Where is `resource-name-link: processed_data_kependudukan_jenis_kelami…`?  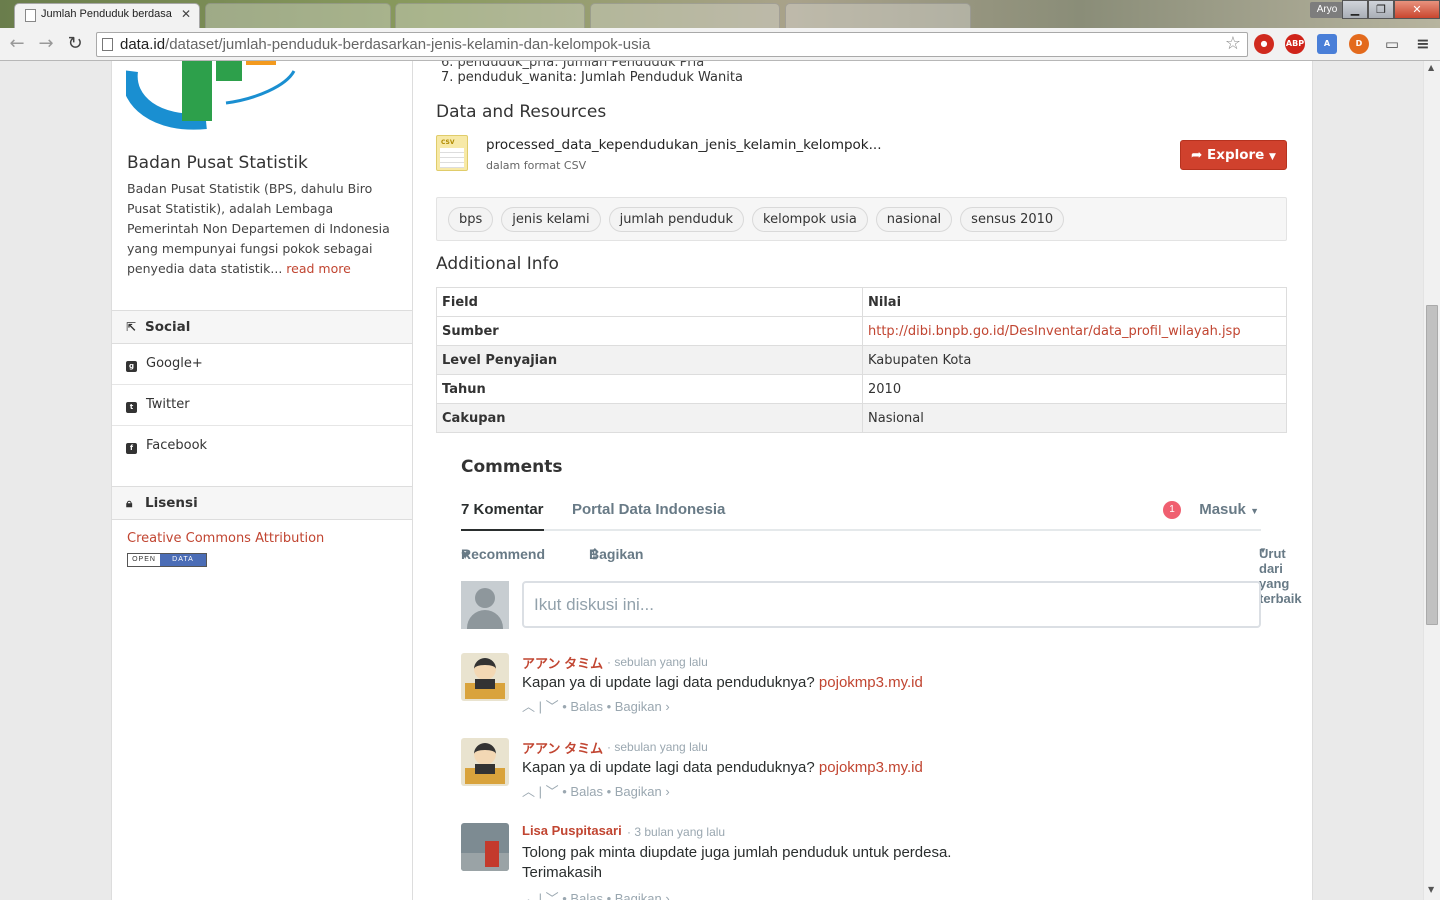 resource-name-link: processed_data_kependudukan_jenis_kelami… is located at coordinates (684, 145).